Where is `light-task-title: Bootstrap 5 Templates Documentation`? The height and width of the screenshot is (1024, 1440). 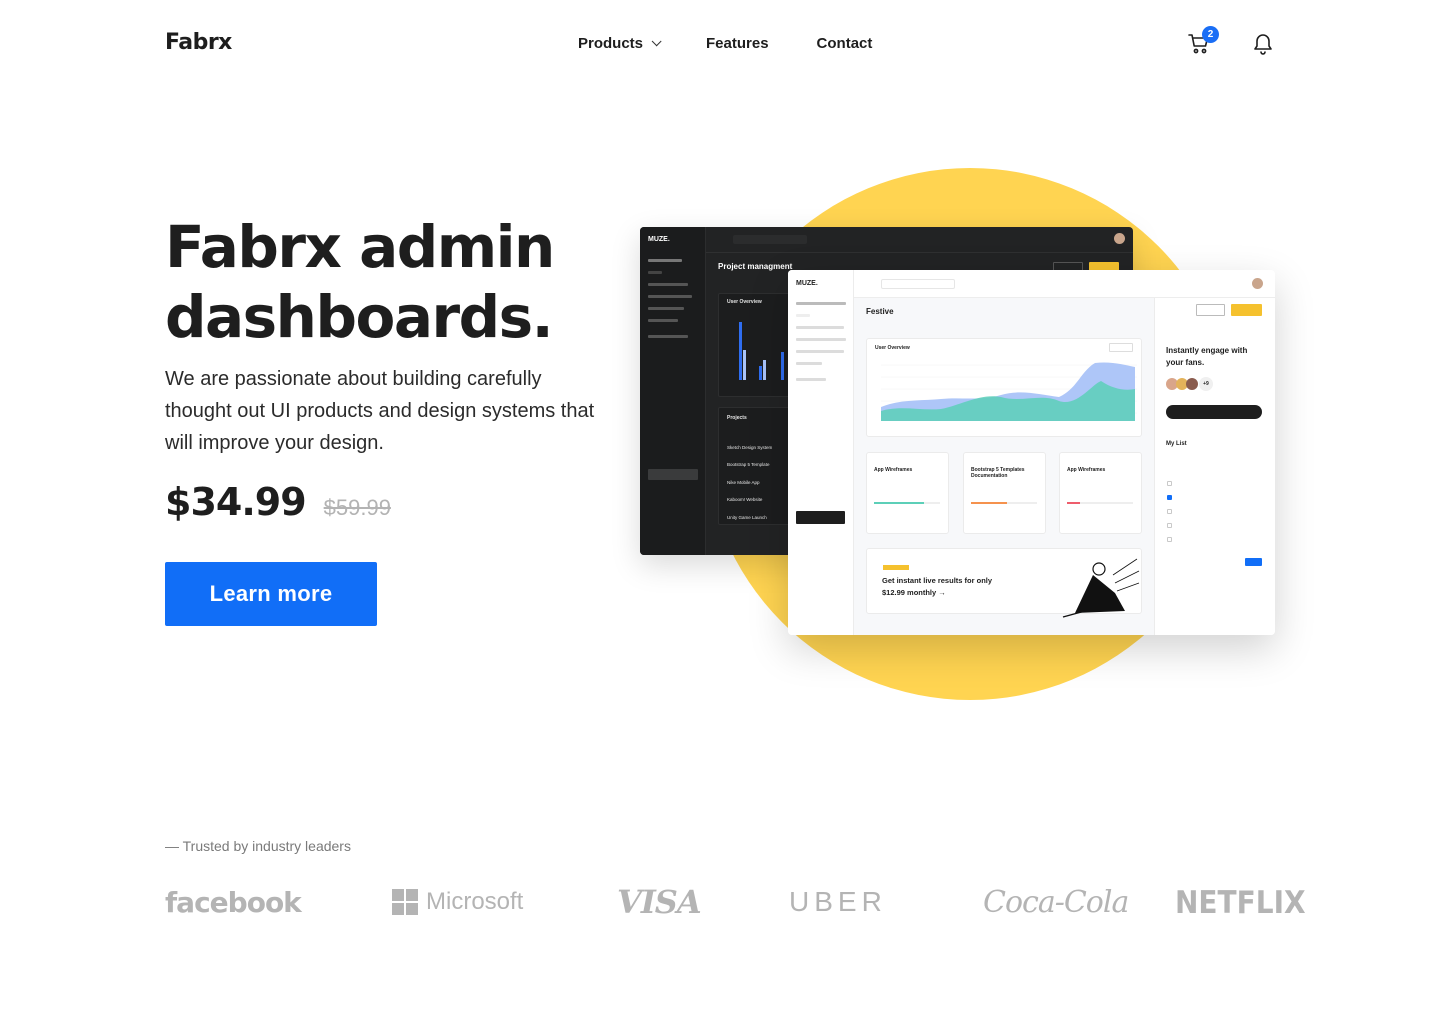
light-task-title: Bootstrap 5 Templates Documentation is located at coordinates (998, 473).